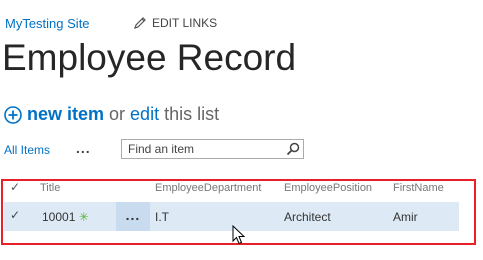  Describe the element at coordinates (65, 114) in the screenshot. I see `new-item-link: new item` at that location.